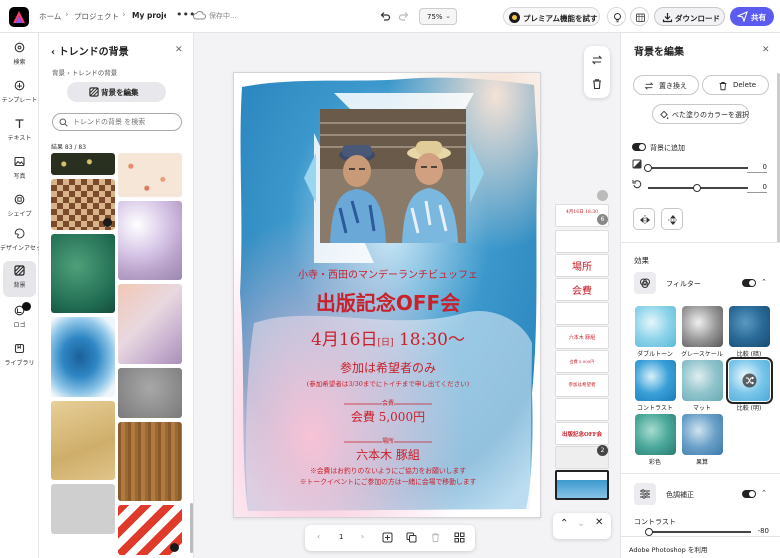 Image resolution: width=780 pixels, height=558 pixels. Describe the element at coordinates (387, 470) in the screenshot. I see `poster-footnote-1: ※会費はお釣りのないようにご協力をお願いします` at that location.